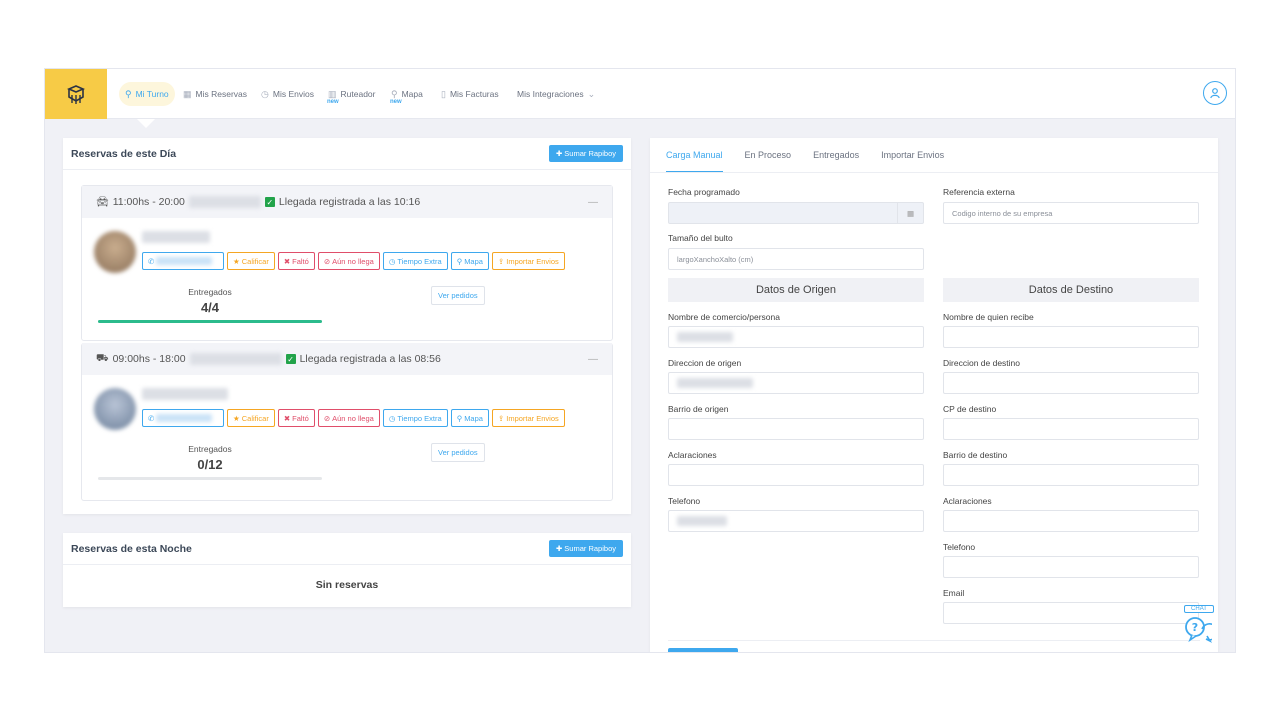 The image size is (1280, 720). Describe the element at coordinates (287, 94) in the screenshot. I see `nav-mis-envios: ◷ Mis Envios` at that location.